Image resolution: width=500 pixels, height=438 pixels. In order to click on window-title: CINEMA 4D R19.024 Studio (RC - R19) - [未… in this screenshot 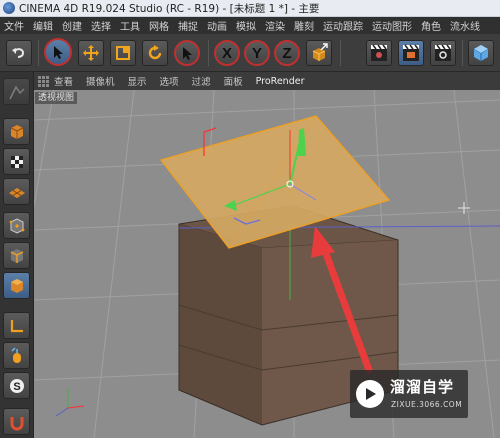, I will do `click(169, 8)`.